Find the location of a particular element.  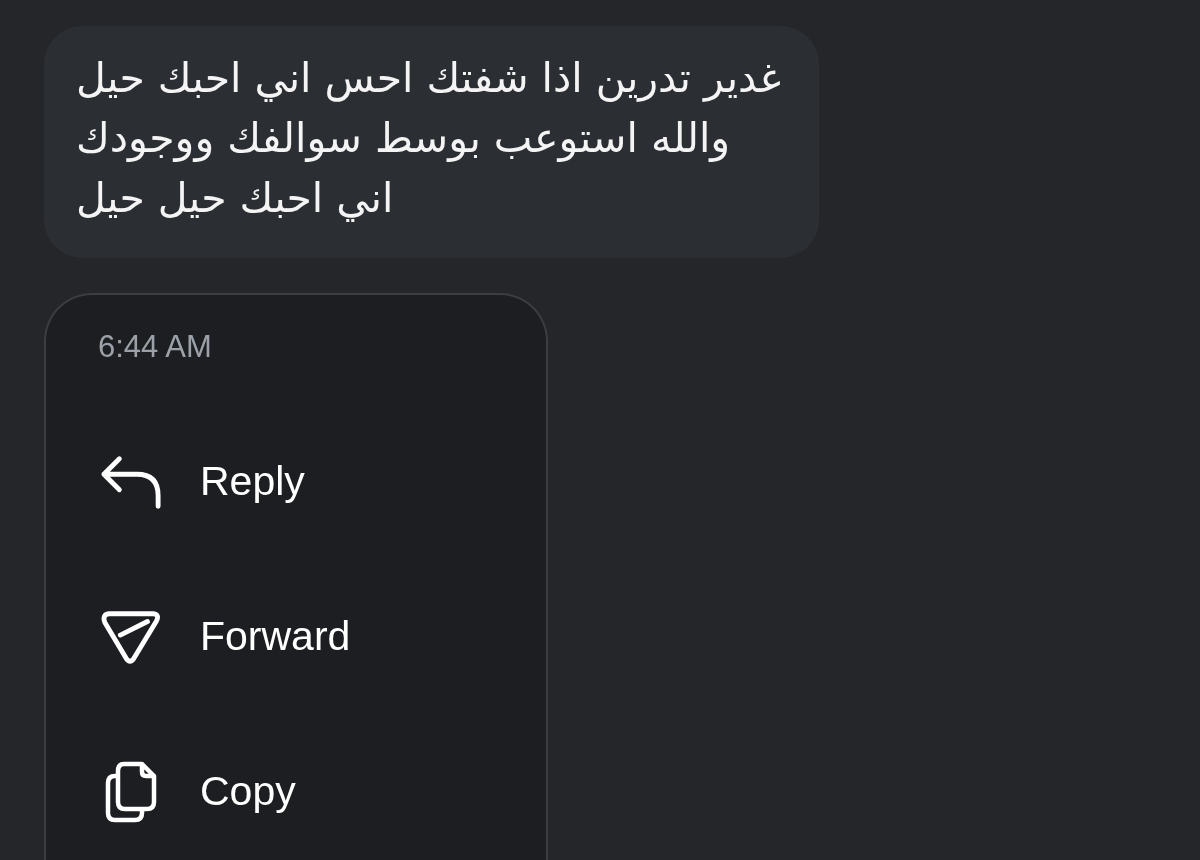

menu-item: Forward is located at coordinates (224, 636).